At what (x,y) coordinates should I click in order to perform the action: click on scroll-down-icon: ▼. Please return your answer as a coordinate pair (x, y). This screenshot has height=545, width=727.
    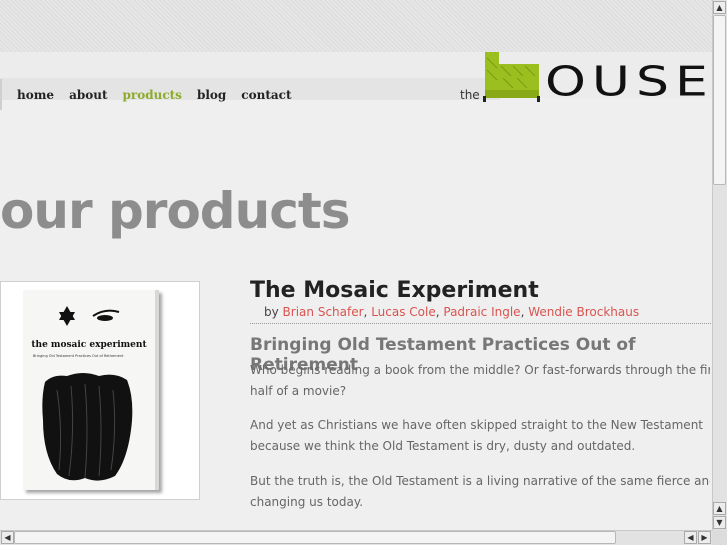
    Looking at the image, I should click on (719, 522).